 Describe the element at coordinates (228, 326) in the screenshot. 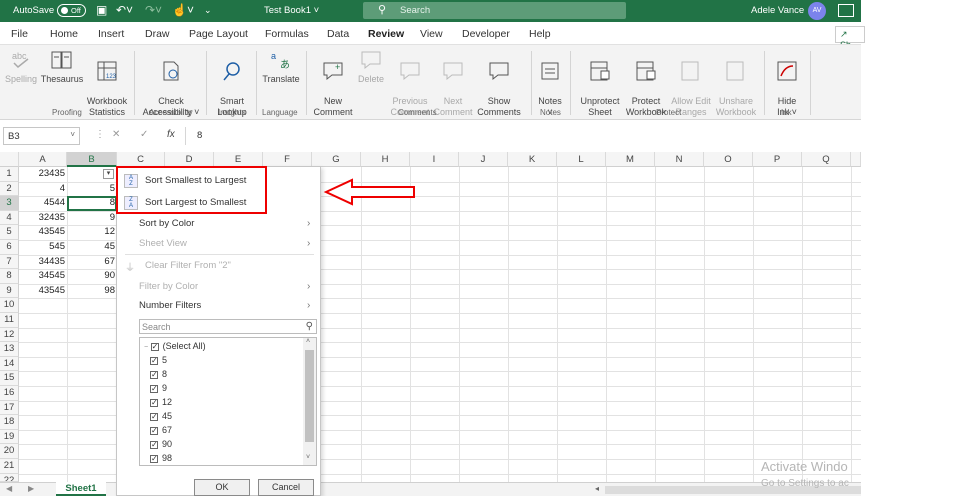

I see `filter-search-input: Search ⚲` at that location.